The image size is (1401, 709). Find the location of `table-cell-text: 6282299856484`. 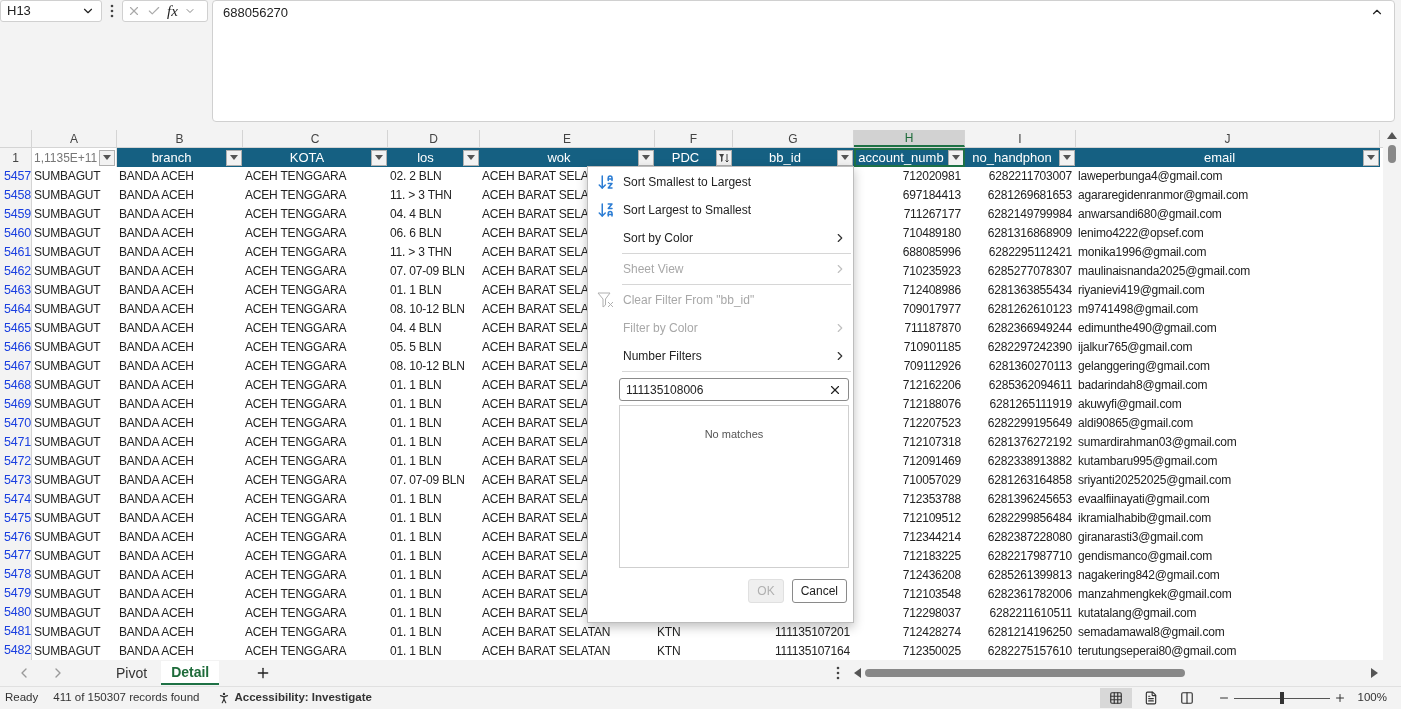

table-cell-text: 6282299856484 is located at coordinates (1029, 518).